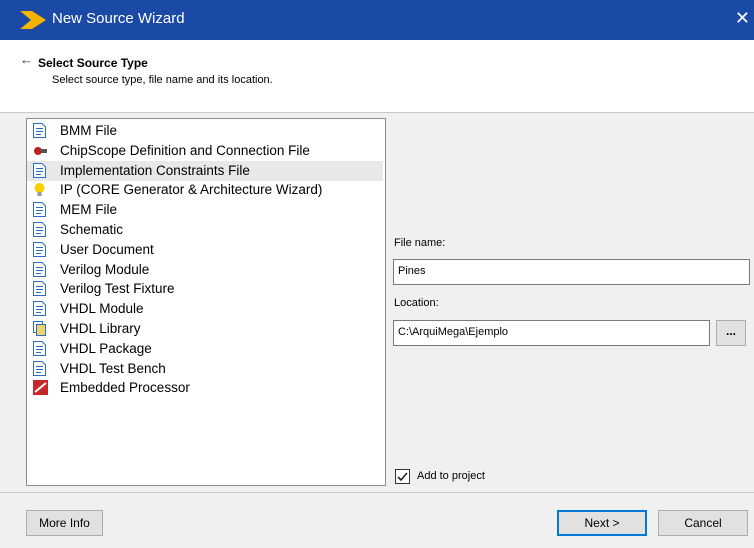  Describe the element at coordinates (205, 289) in the screenshot. I see `source-type-item: Verilog Test Fixture` at that location.